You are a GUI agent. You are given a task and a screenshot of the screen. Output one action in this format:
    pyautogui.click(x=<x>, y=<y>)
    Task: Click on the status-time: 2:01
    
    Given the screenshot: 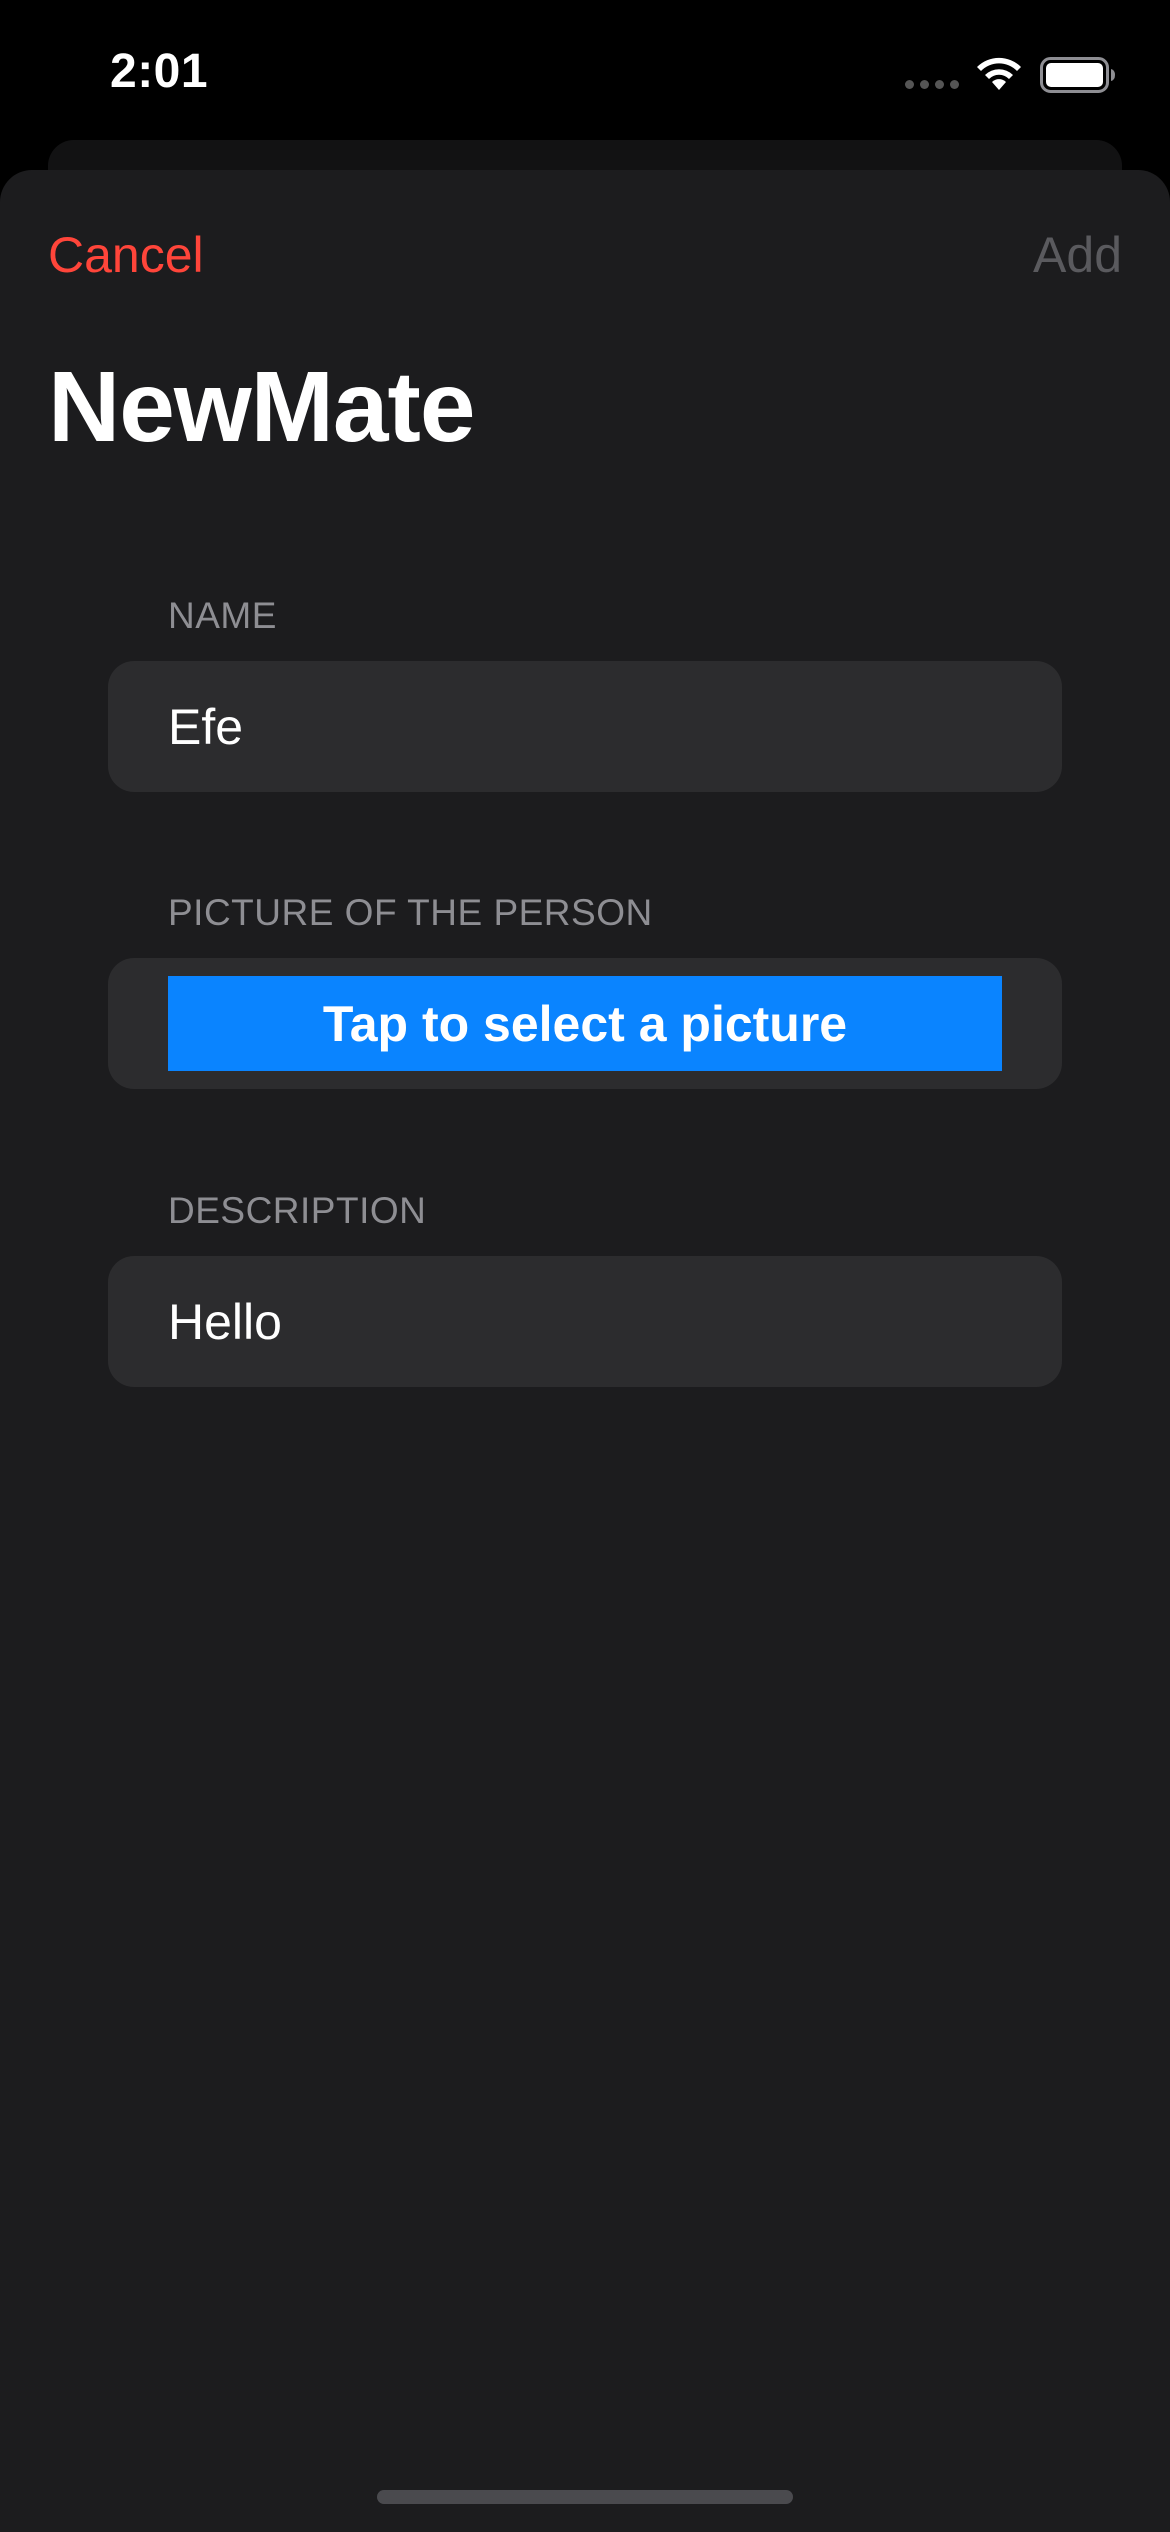 What is the action you would take?
    pyautogui.click(x=159, y=71)
    